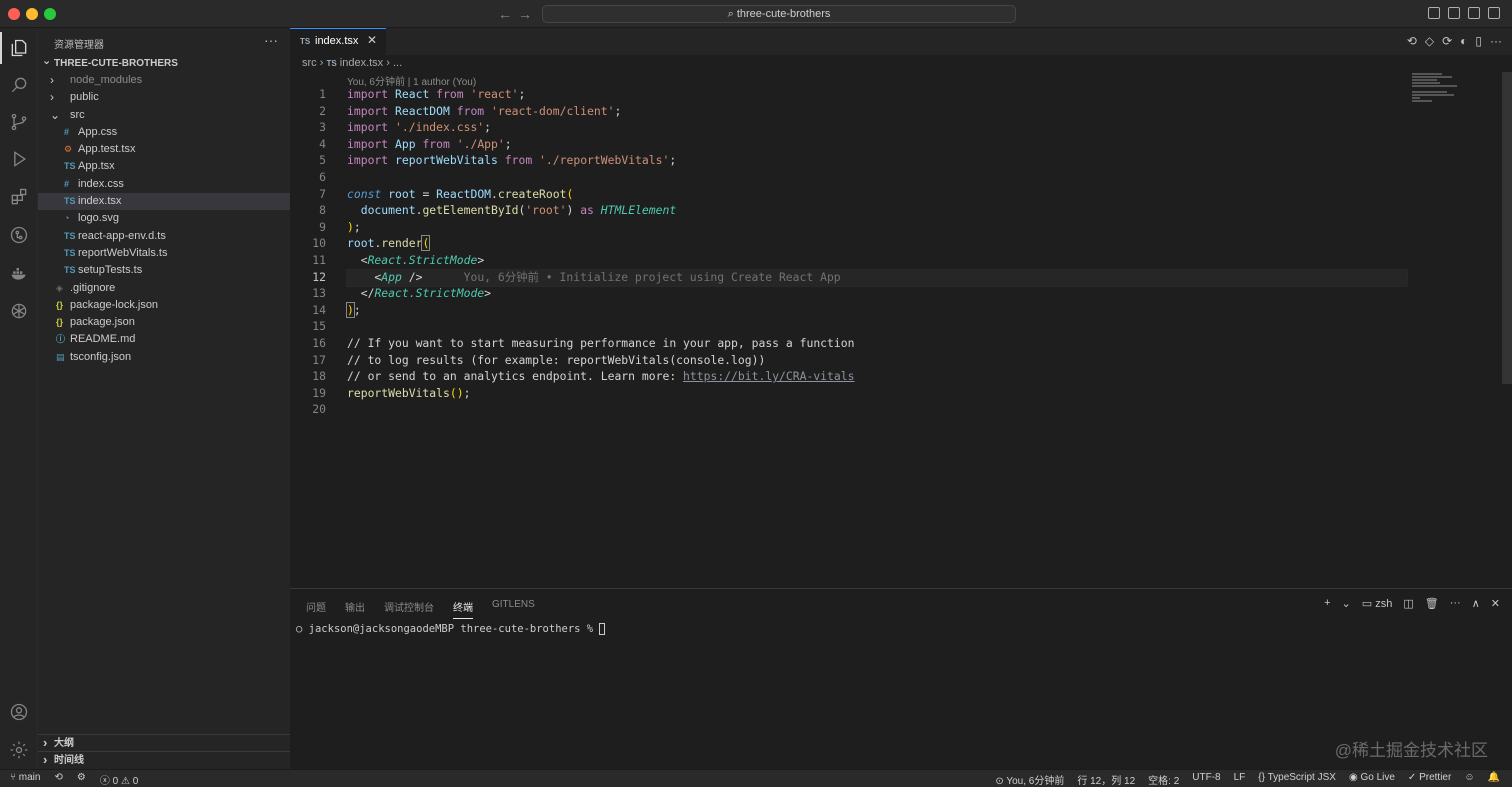 This screenshot has width=1512, height=787. Describe the element at coordinates (164, 62) in the screenshot. I see `workspace-root-folder: THREE-CUTE-BROTHERS` at that location.